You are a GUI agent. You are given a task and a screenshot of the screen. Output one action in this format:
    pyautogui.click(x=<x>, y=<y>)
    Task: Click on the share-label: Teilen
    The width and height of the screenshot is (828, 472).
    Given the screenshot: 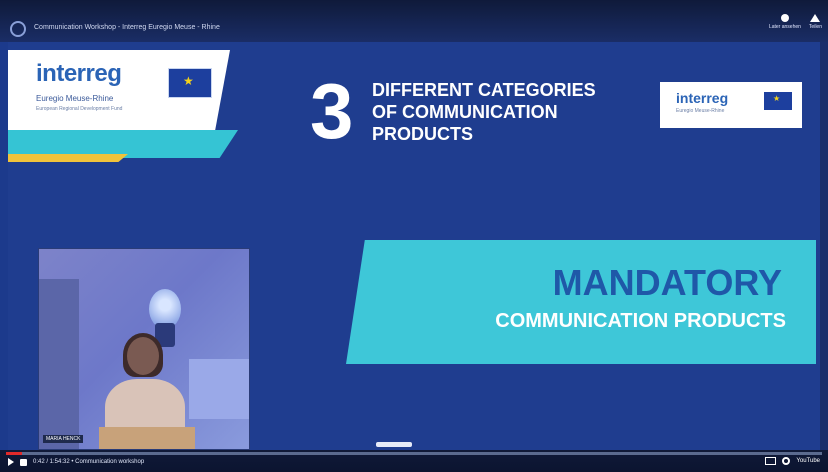 What is the action you would take?
    pyautogui.click(x=815, y=27)
    